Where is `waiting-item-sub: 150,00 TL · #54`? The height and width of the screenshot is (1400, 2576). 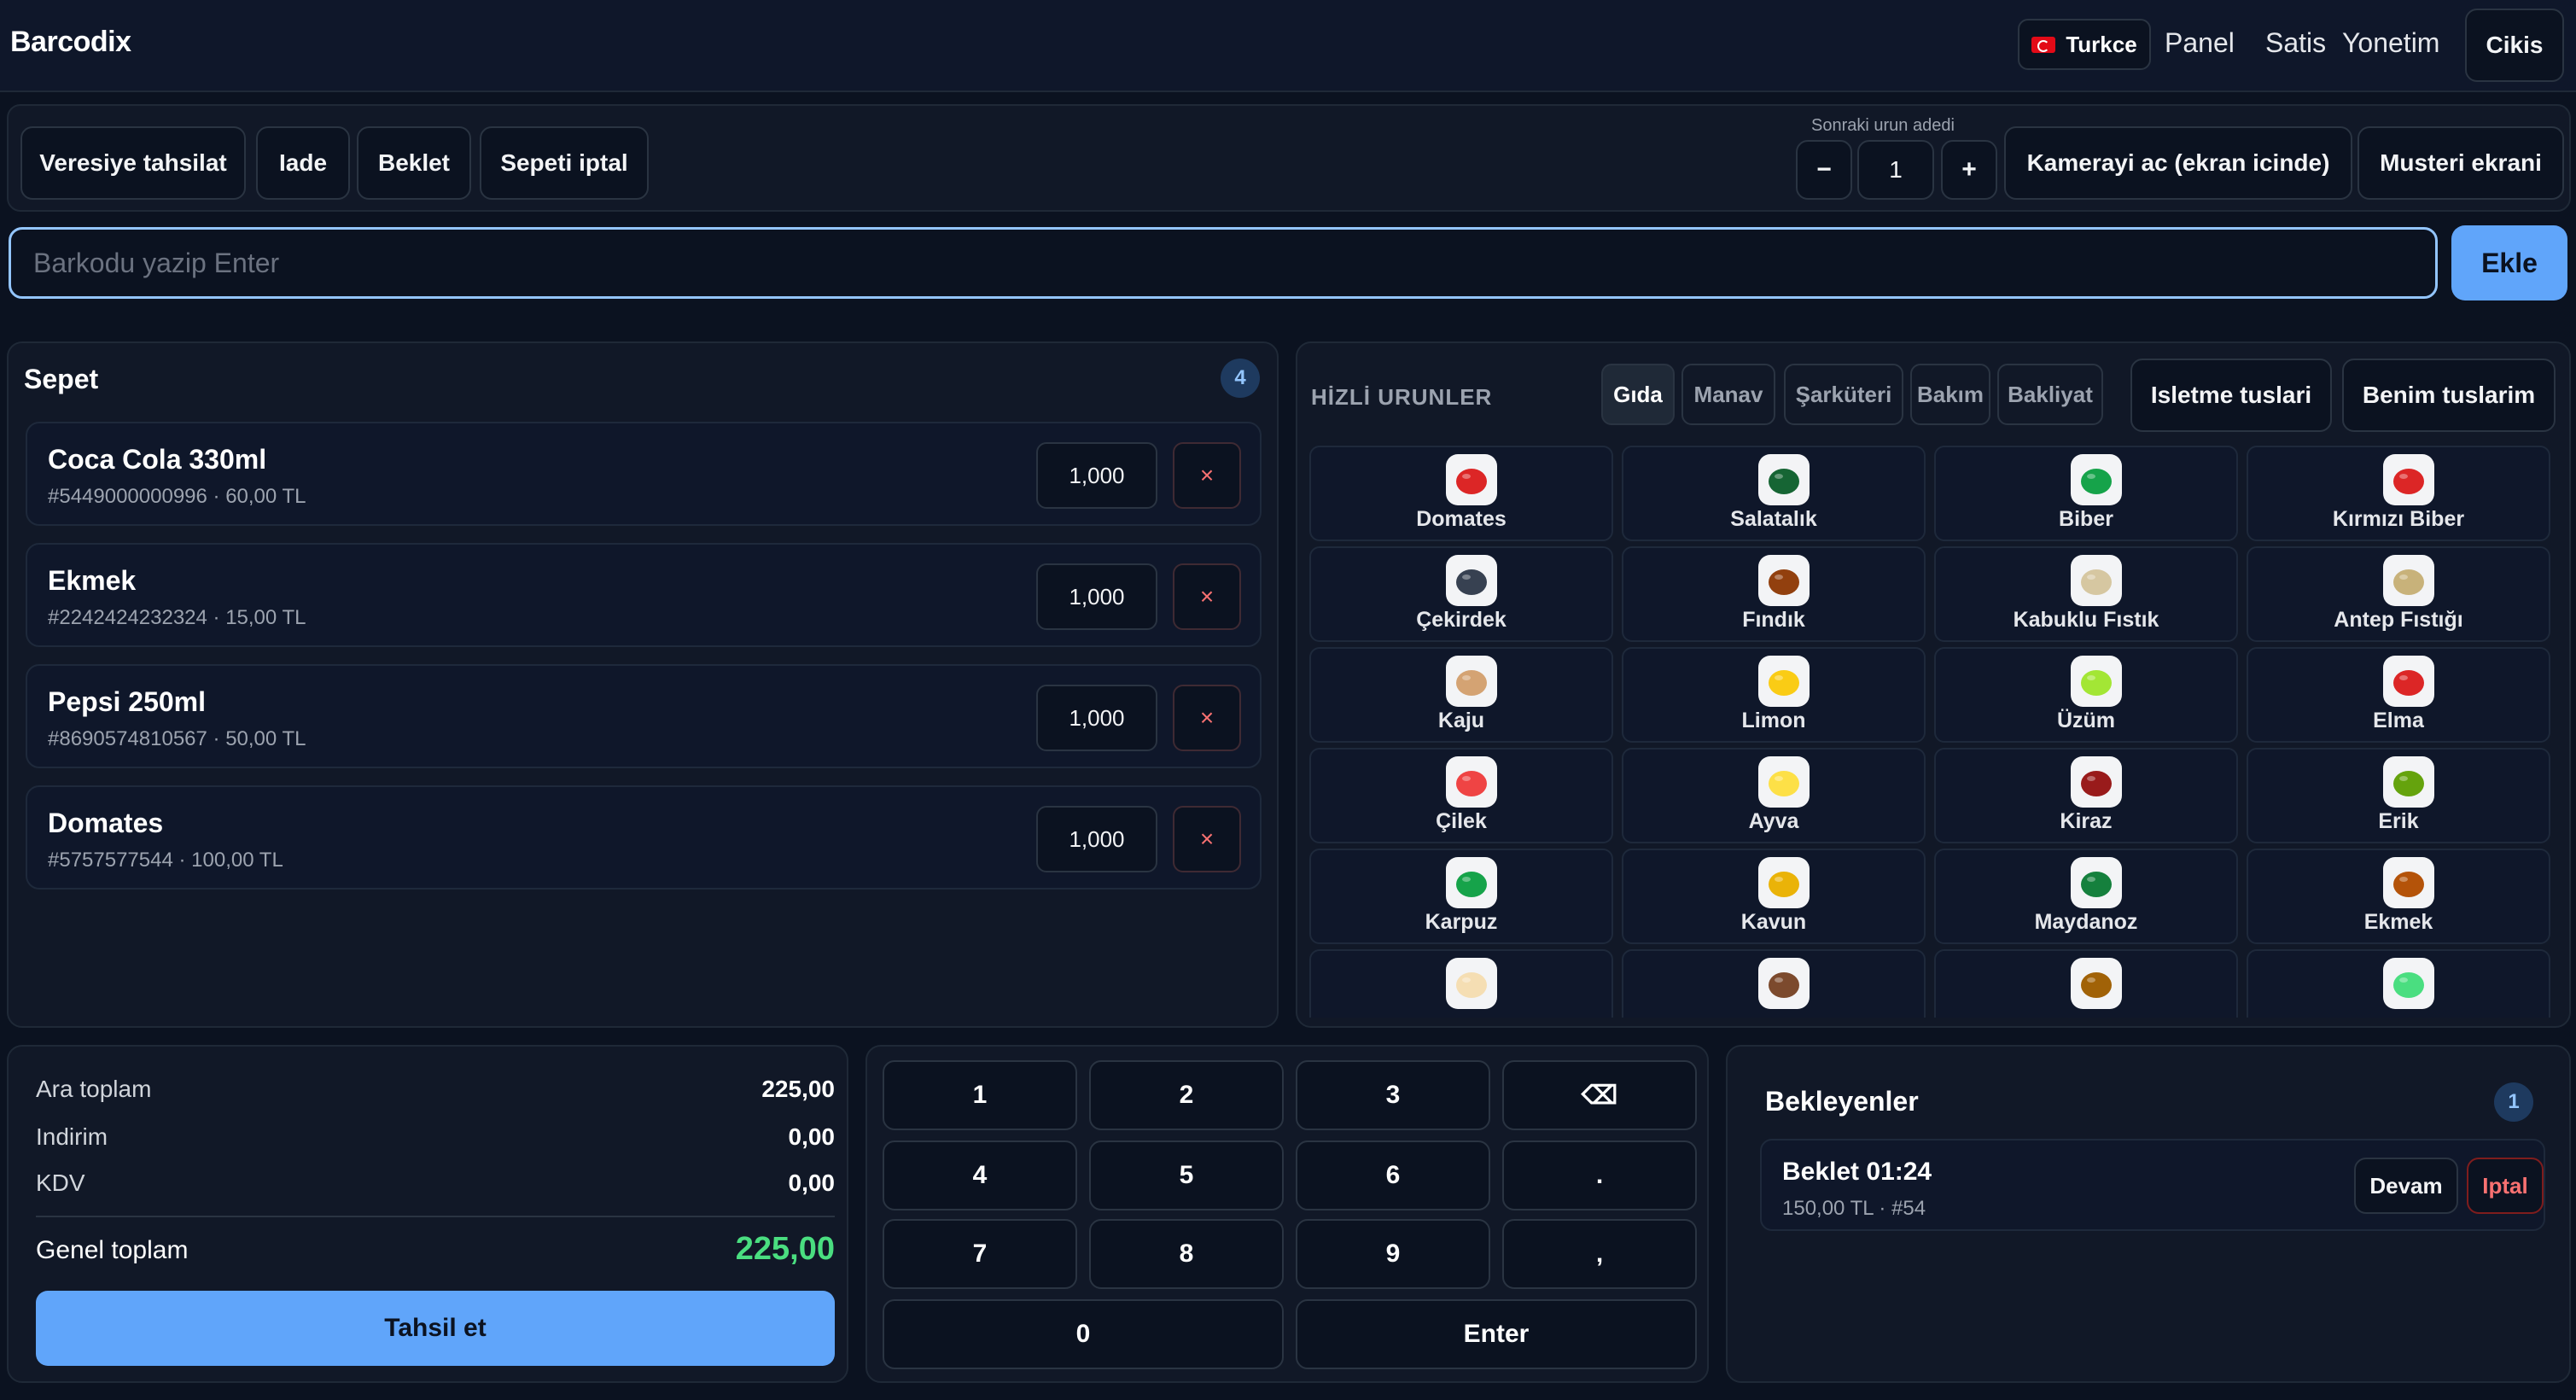 waiting-item-sub: 150,00 TL · #54 is located at coordinates (1854, 1208).